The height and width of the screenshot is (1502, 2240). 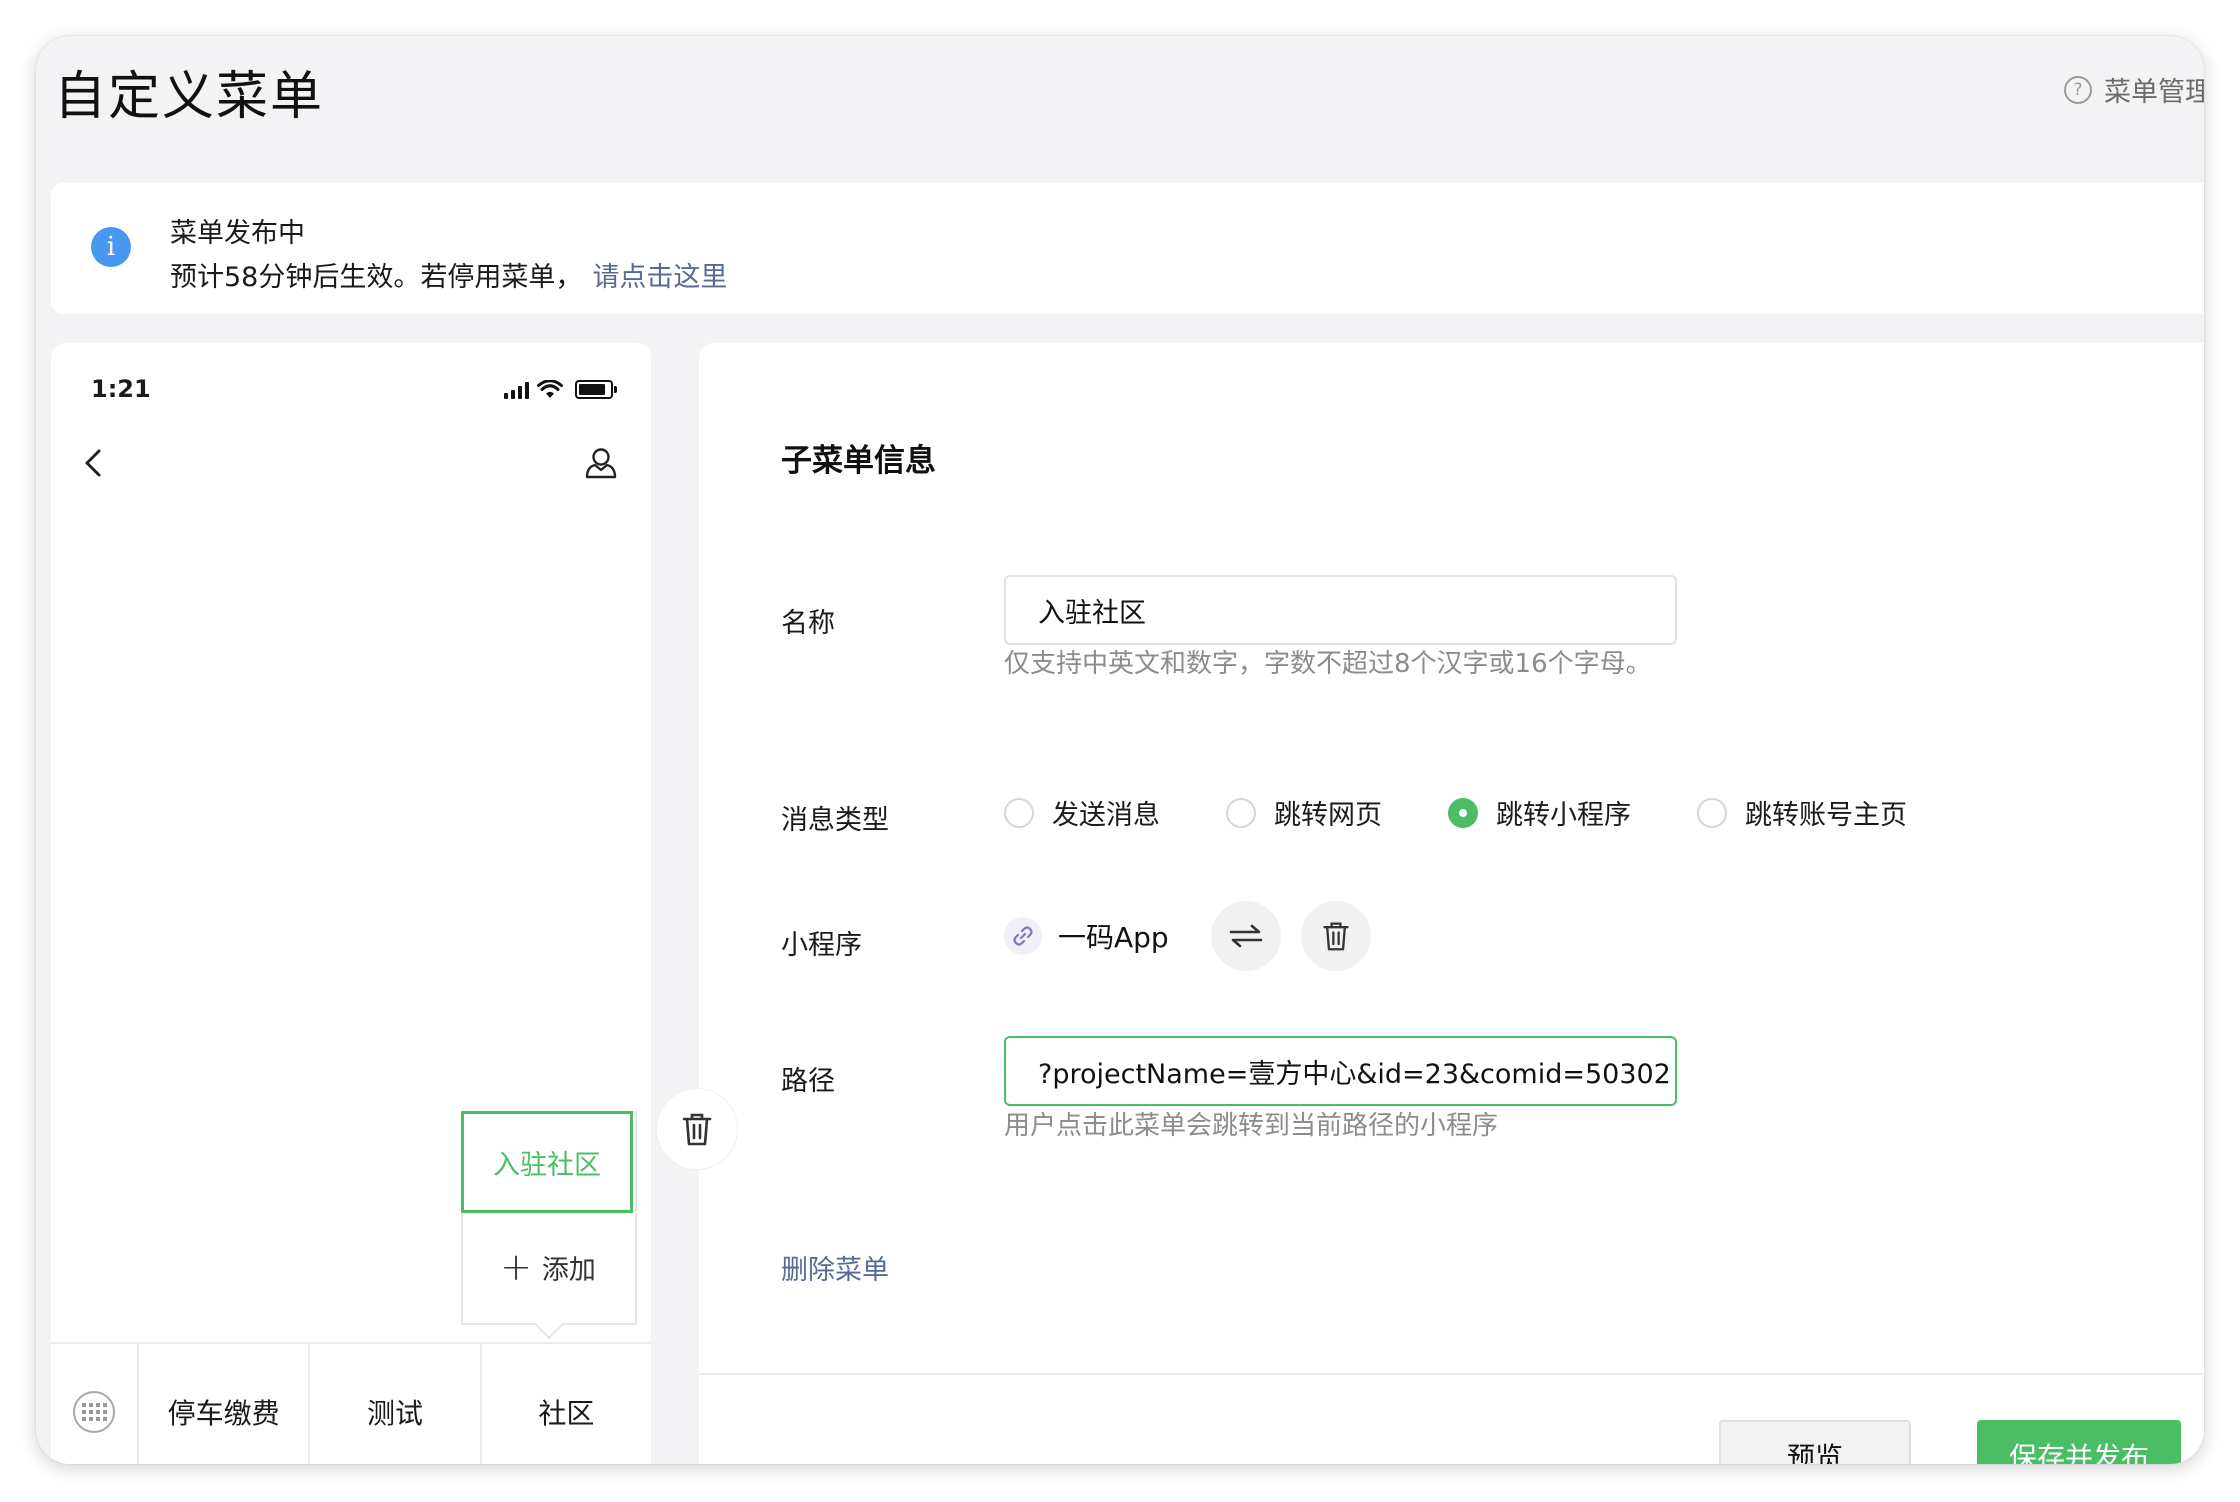 I want to click on help-link: ? 菜单管理, so click(x=2134, y=89).